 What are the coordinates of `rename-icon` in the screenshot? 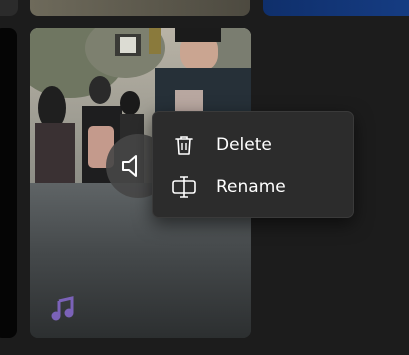 It's located at (184, 187).